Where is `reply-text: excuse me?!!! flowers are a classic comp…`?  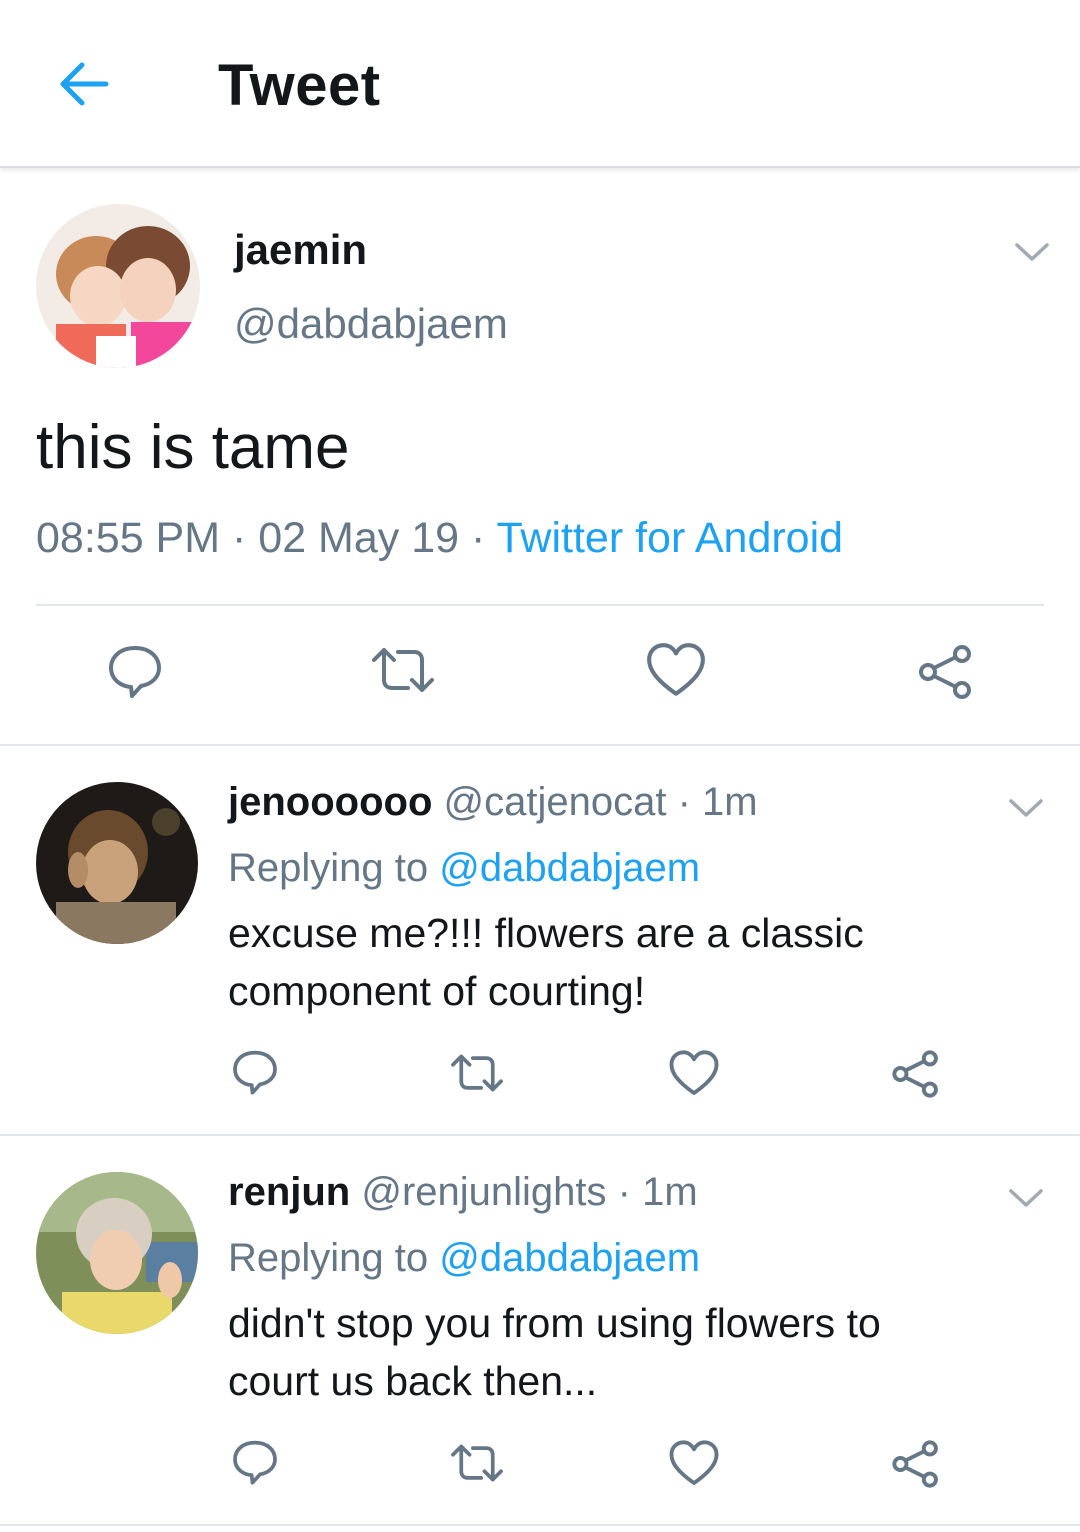 reply-text: excuse me?!!! flowers are a classic comp… is located at coordinates (628, 962).